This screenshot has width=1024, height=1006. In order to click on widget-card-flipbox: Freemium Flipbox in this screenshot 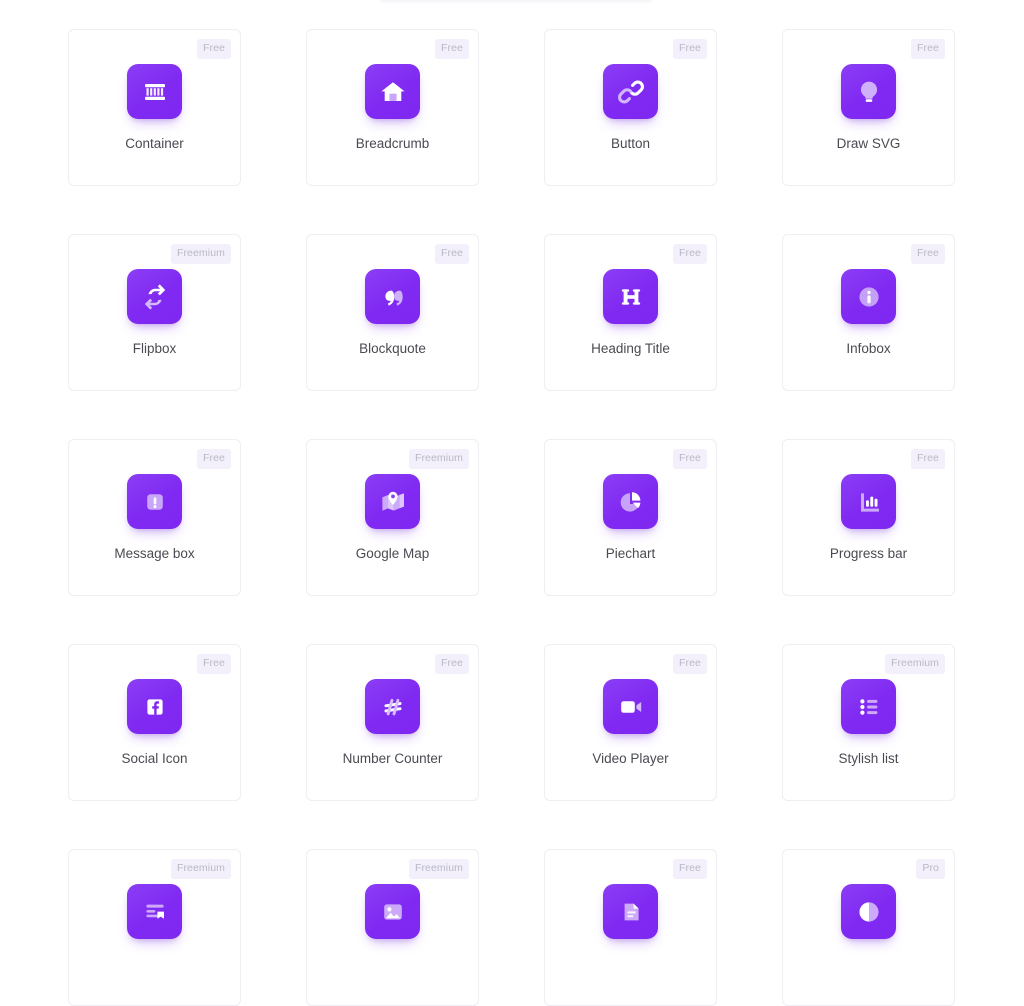, I will do `click(154, 312)`.